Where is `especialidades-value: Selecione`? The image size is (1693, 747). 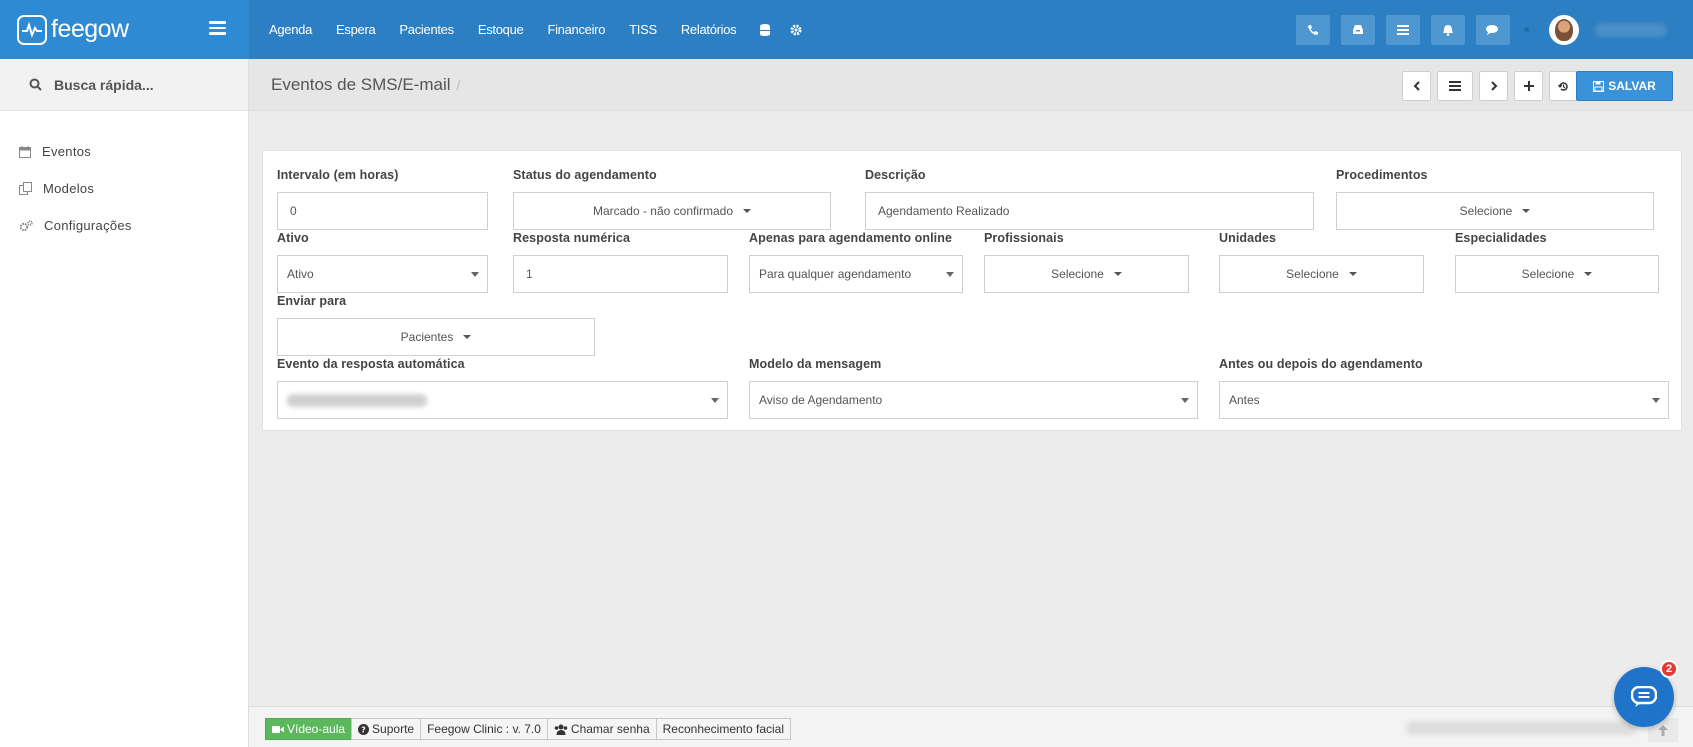
especialidades-value: Selecione is located at coordinates (1548, 274).